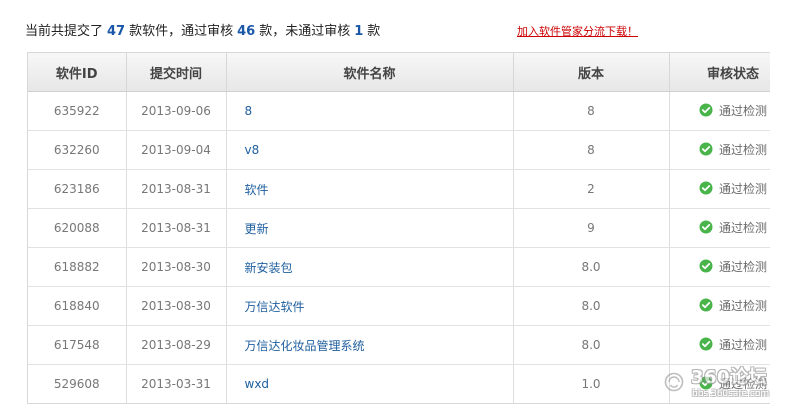  What do you see at coordinates (77, 383) in the screenshot?
I see `software-id-cell: 529608` at bounding box center [77, 383].